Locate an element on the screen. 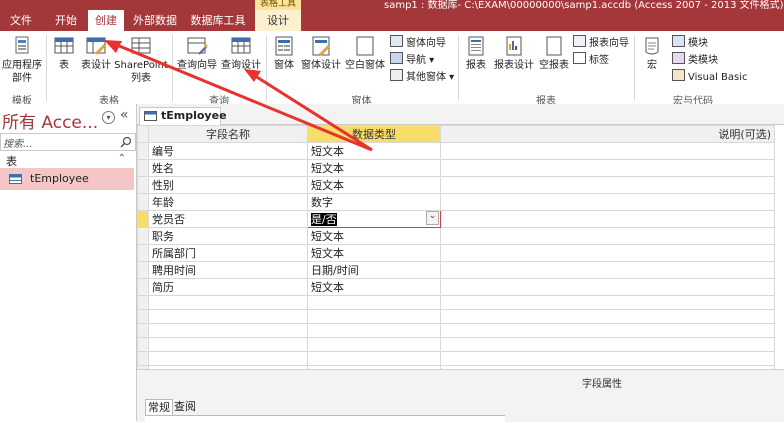 The height and width of the screenshot is (423, 784). field-name-cell: 年龄 is located at coordinates (228, 202).